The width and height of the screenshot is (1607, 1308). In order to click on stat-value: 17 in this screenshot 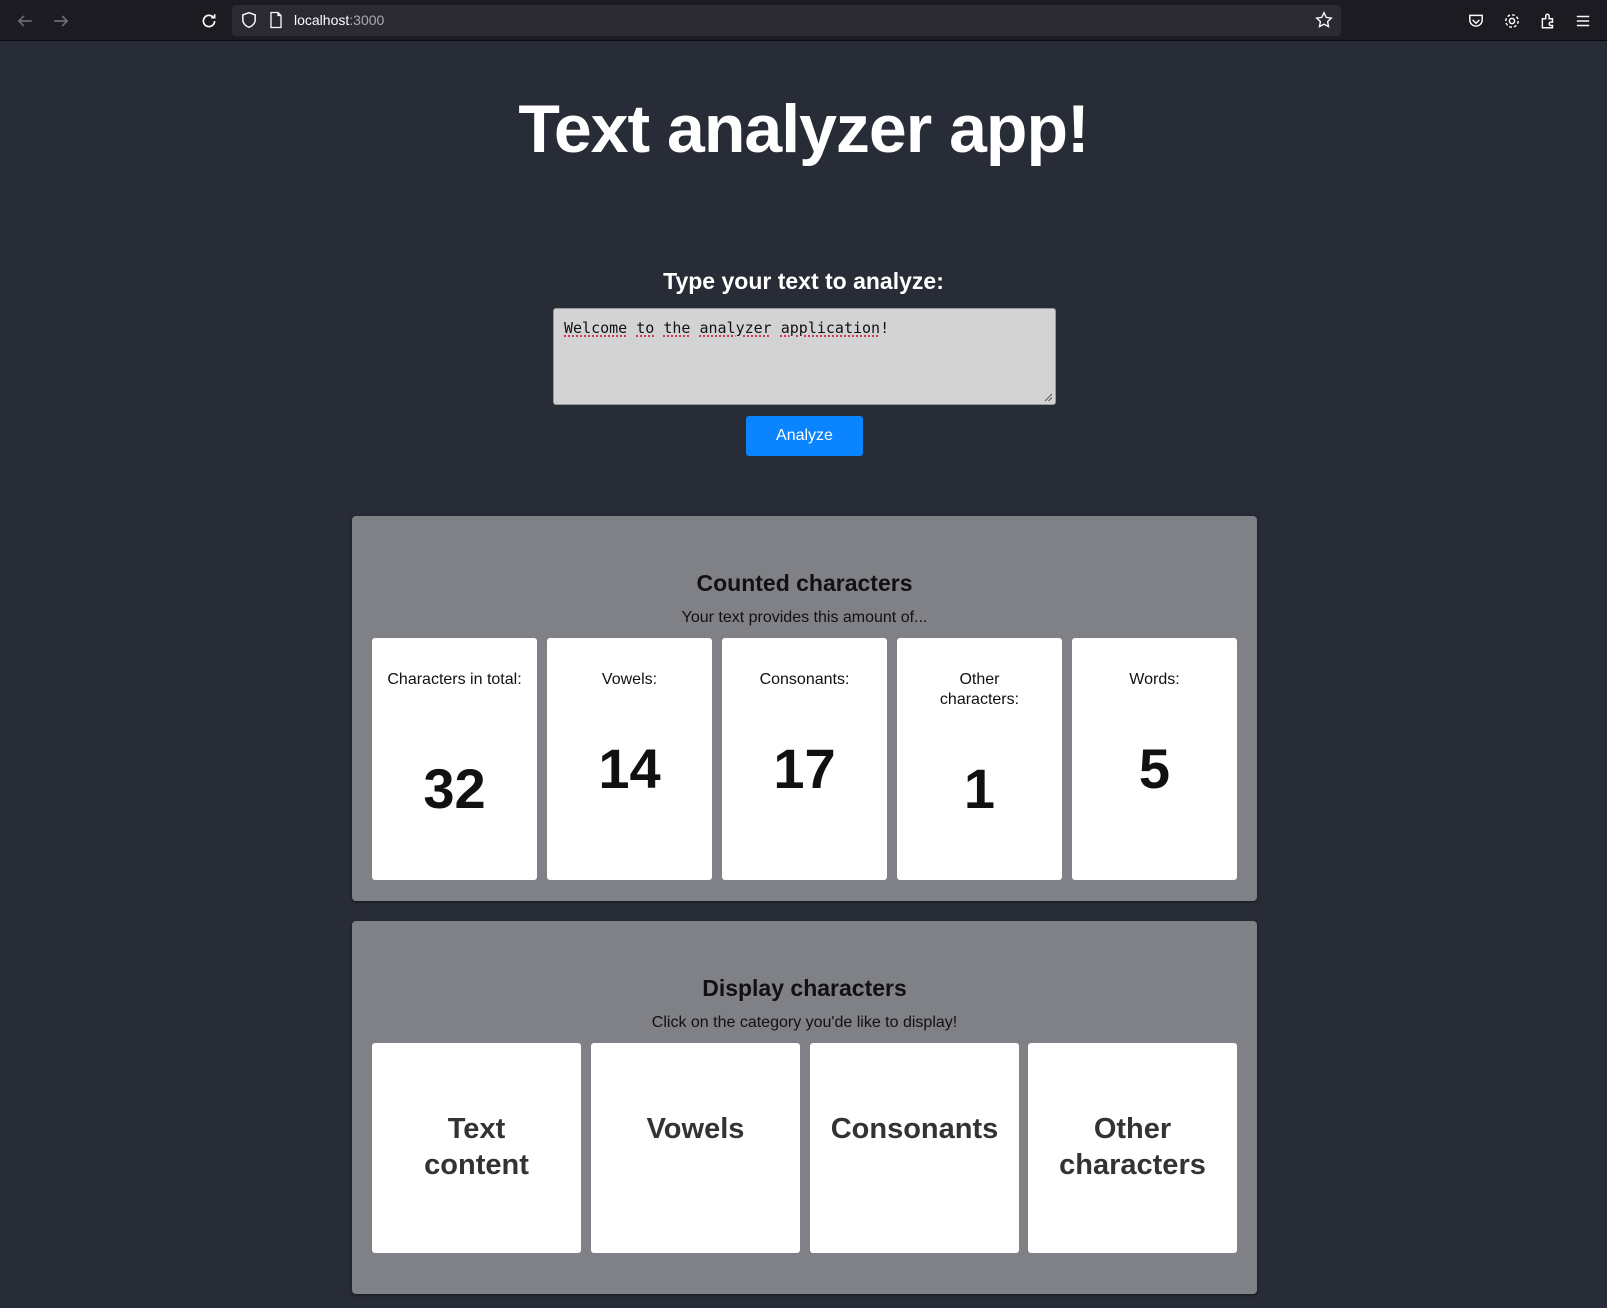, I will do `click(804, 768)`.